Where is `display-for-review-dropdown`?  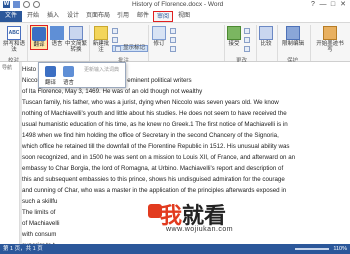 display-for-review-dropdown is located at coordinates (173, 30).